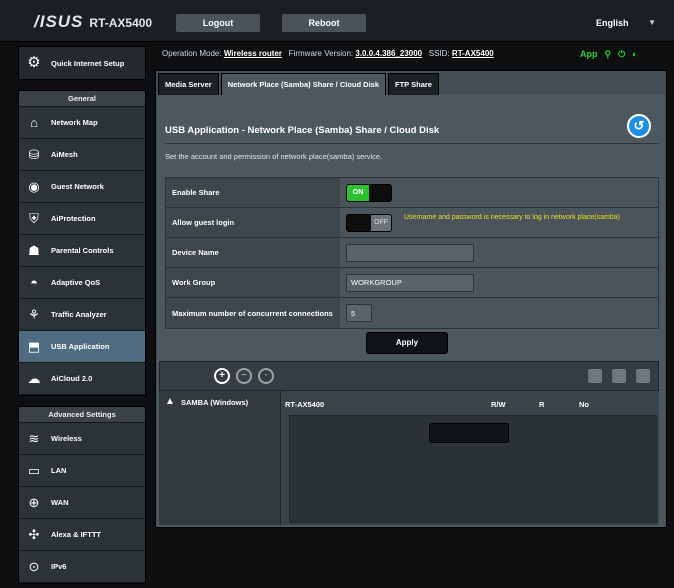  I want to click on sidebar-item-parental-controls: ☗ Parental Controls, so click(82, 251).